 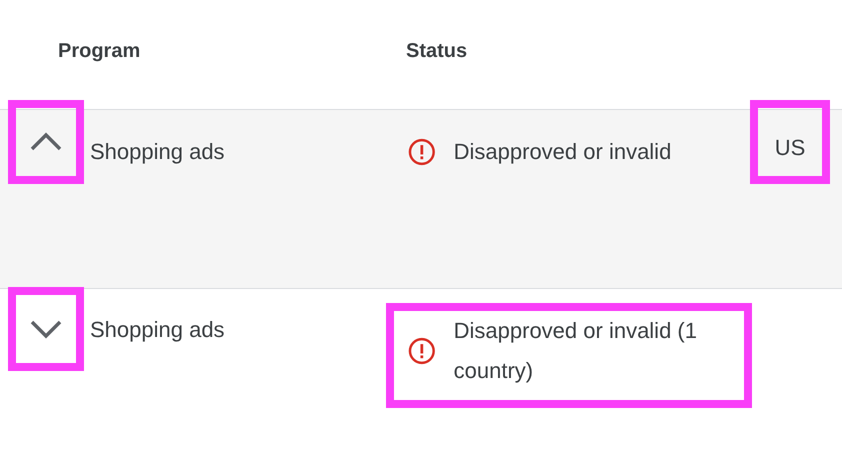 What do you see at coordinates (100, 51) in the screenshot?
I see `column-header: Program` at bounding box center [100, 51].